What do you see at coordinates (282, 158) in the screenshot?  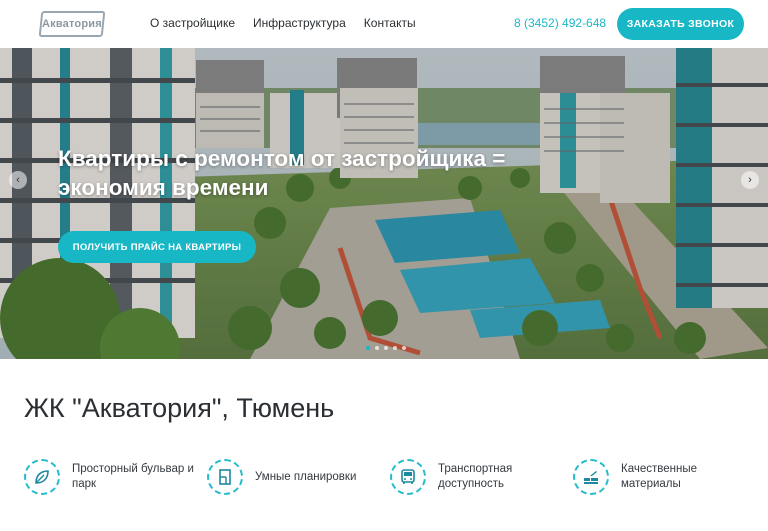 I see `hero-title-line-1: Квартиры с ремонтом от застройщика =` at bounding box center [282, 158].